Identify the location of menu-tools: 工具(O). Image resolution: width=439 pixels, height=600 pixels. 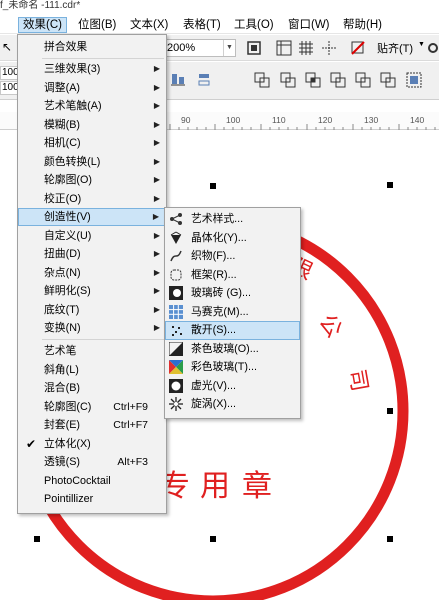
(254, 25).